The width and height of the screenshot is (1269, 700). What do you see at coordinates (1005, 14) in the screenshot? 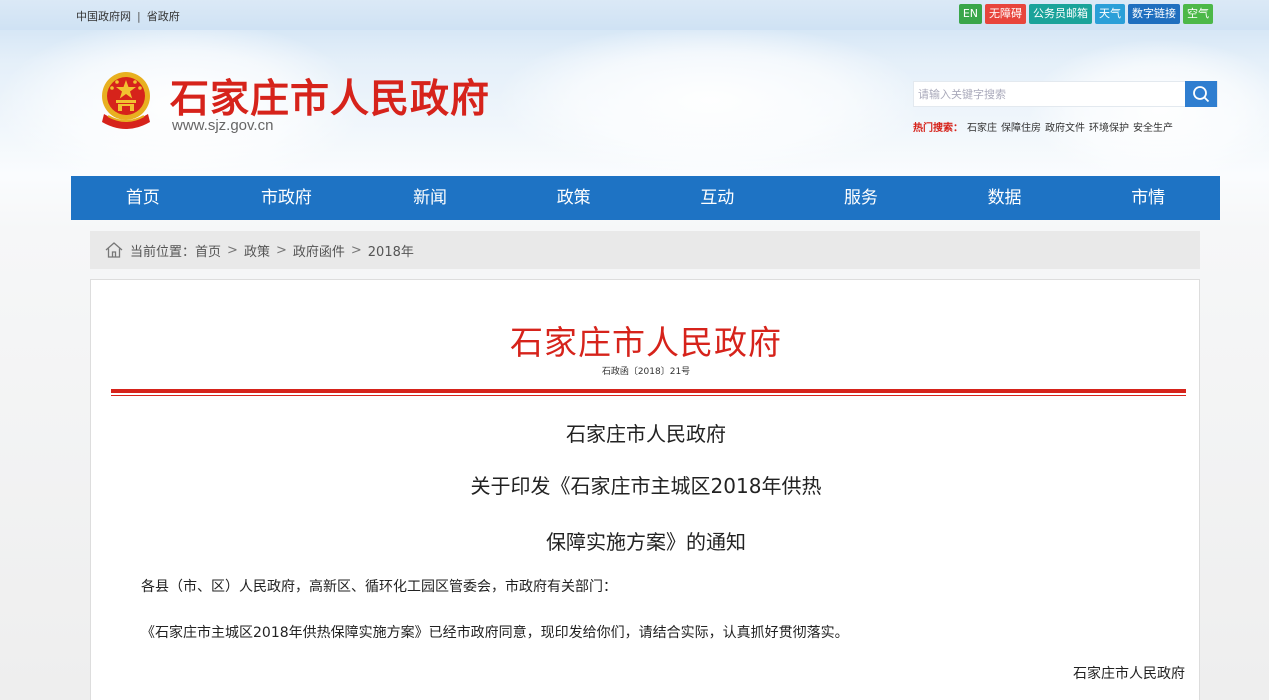
I see `badge-accessibility: 无障碍` at bounding box center [1005, 14].